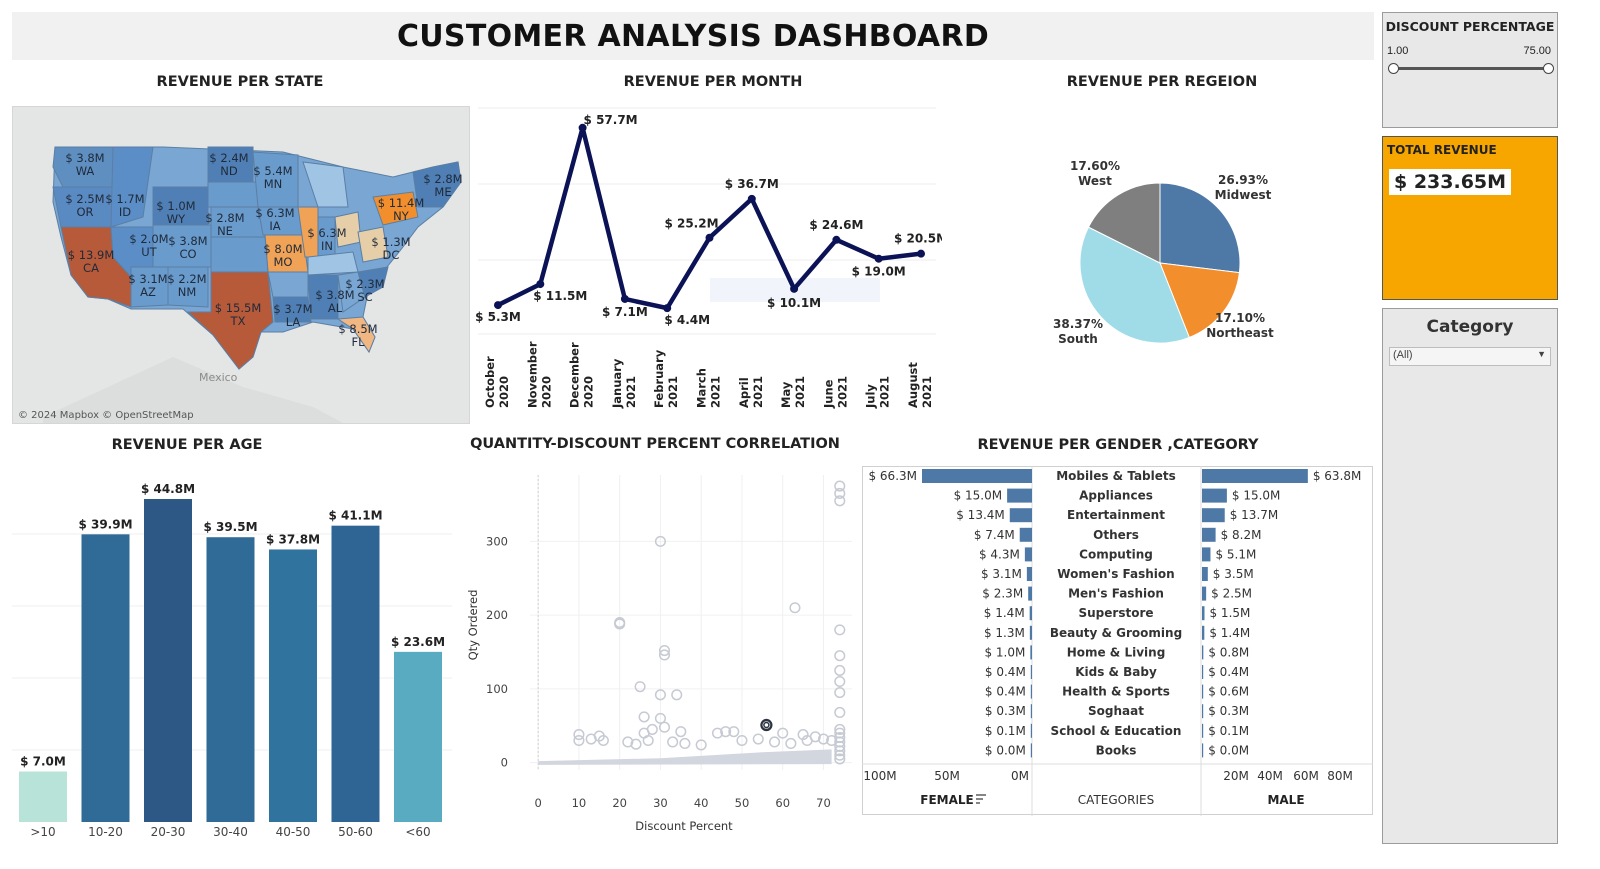 The width and height of the screenshot is (1600, 869). What do you see at coordinates (1254, 515) in the screenshot?
I see `male-value-label: $ 13.7M` at bounding box center [1254, 515].